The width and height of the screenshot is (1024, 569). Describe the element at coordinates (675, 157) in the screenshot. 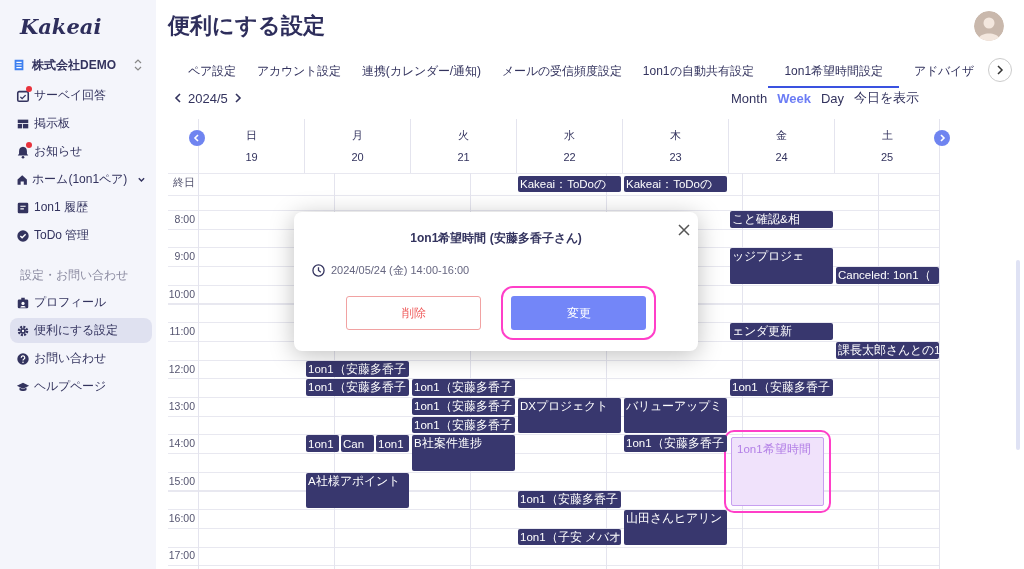

I see `date-label: 23` at that location.